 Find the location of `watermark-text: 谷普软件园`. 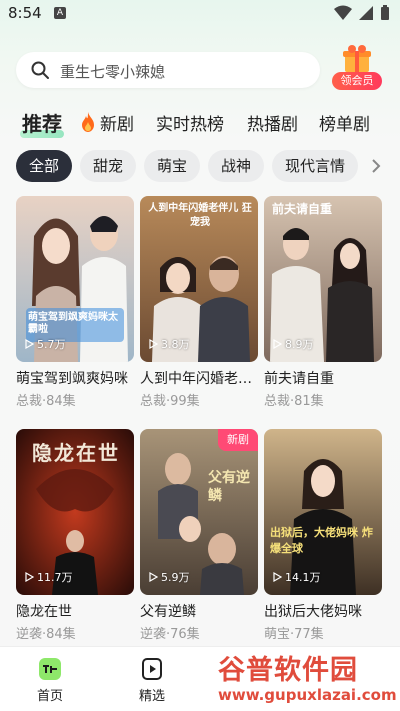

watermark-text: 谷普软件园 is located at coordinates (288, 670).